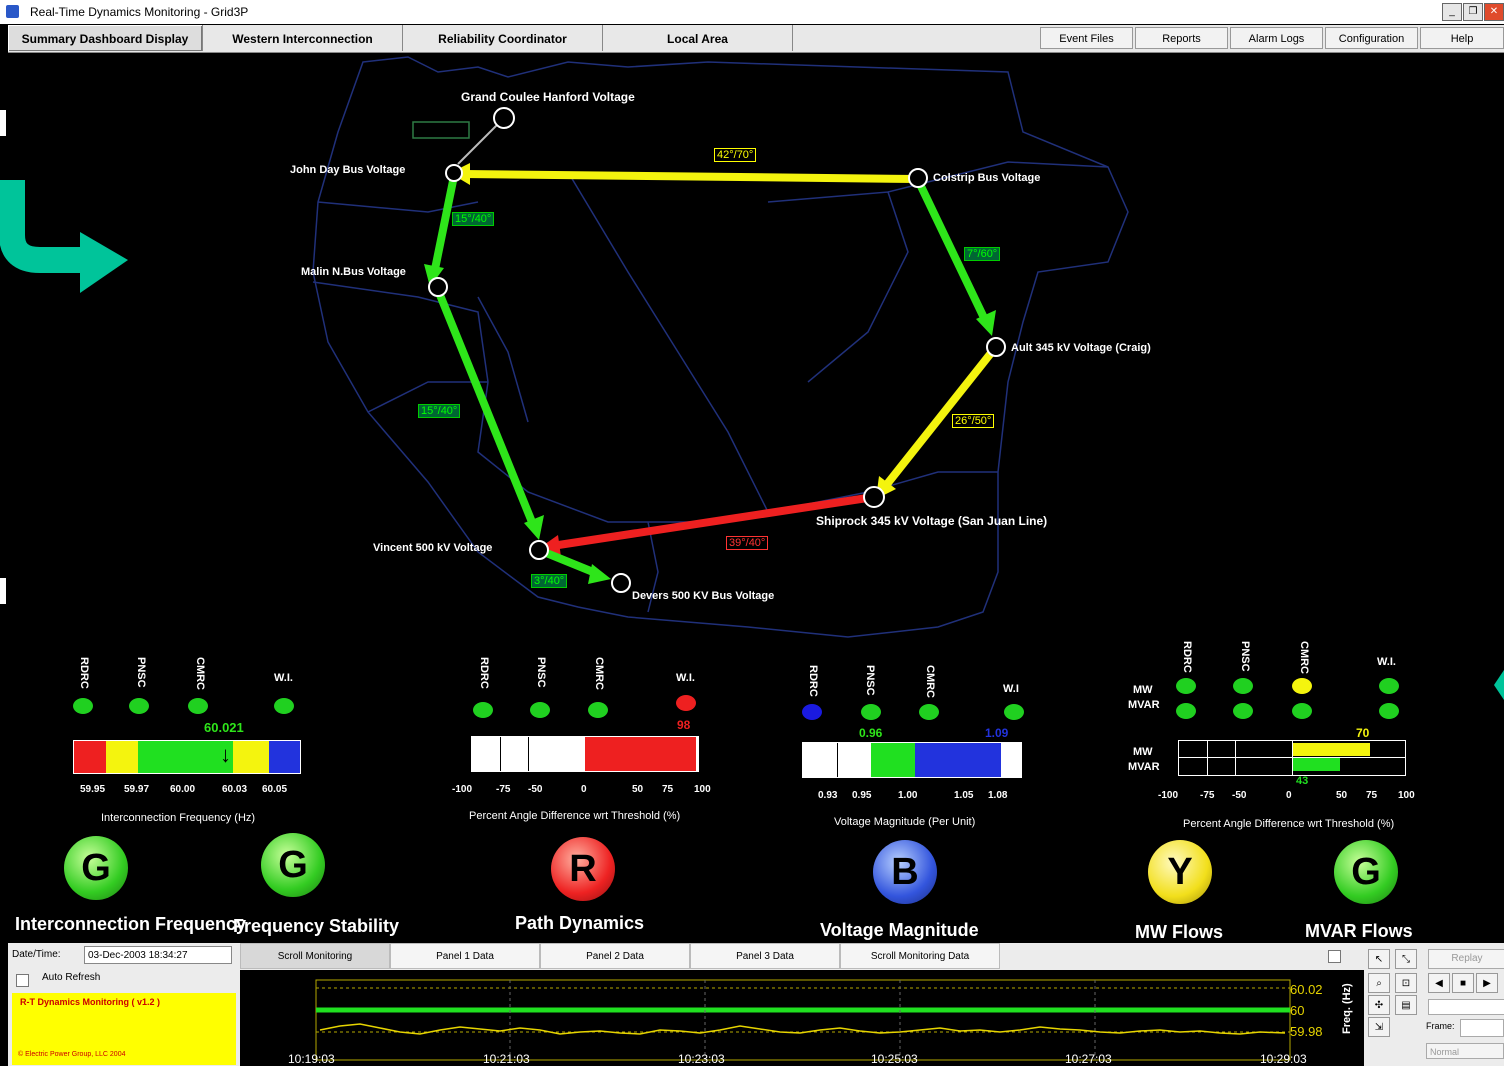  Describe the element at coordinates (1465, 1051) in the screenshot. I see `speed-select: Normal` at that location.